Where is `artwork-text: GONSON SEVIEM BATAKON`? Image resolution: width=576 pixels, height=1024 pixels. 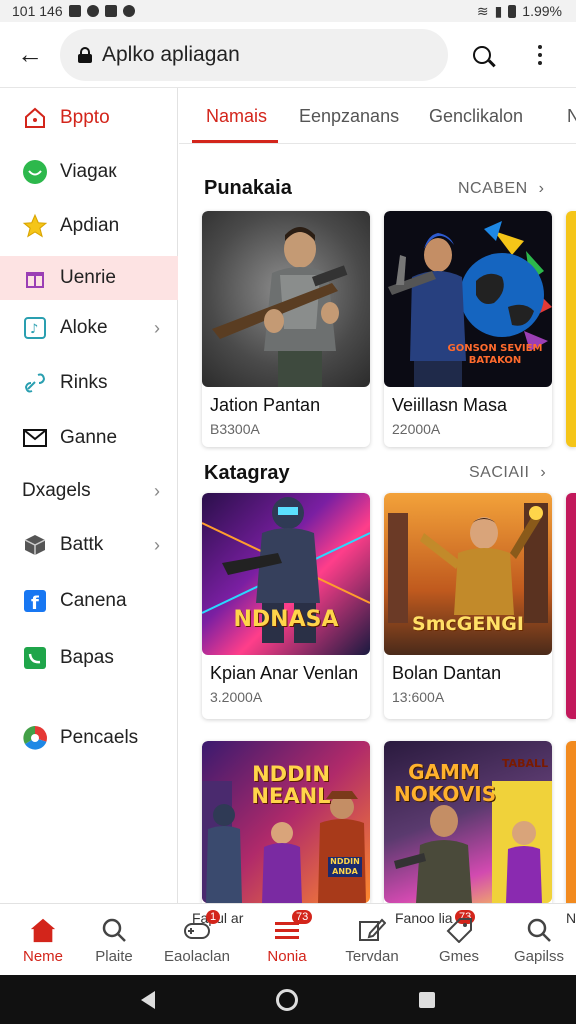
artwork-text: GONSON SEVIEM BATAKON is located at coordinates (495, 354).